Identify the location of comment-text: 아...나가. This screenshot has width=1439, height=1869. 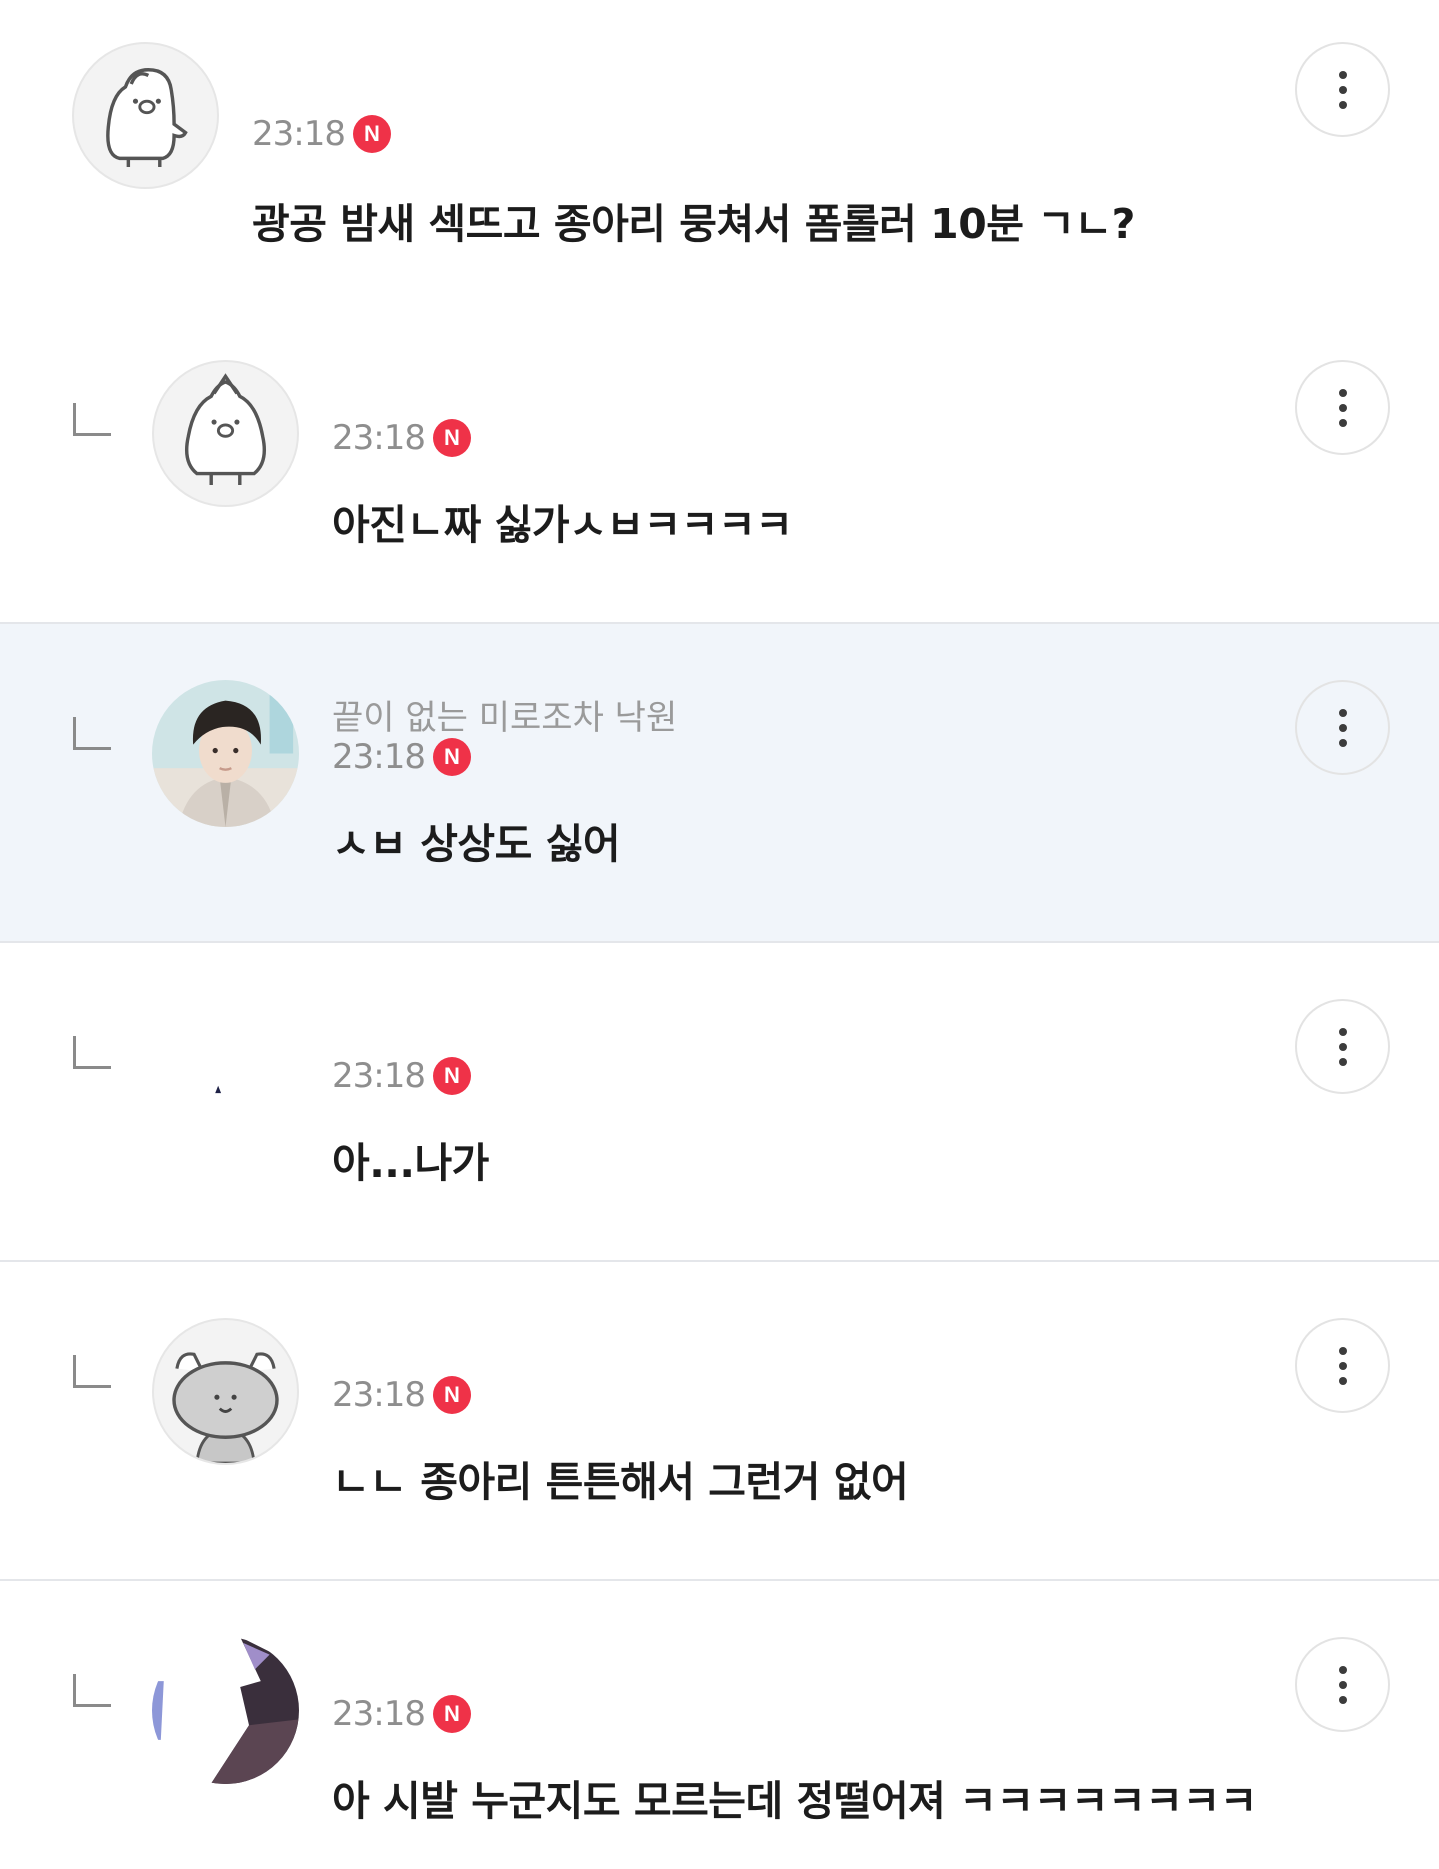
(410, 1163).